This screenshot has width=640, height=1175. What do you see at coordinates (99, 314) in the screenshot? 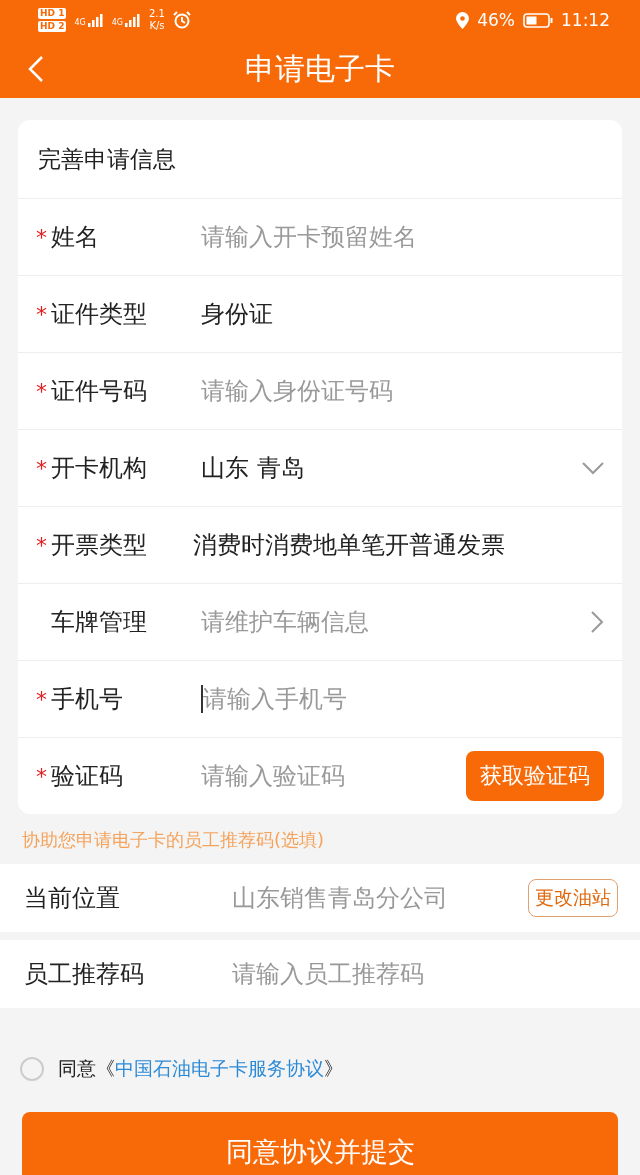
I see `field-label: 证件类型` at bounding box center [99, 314].